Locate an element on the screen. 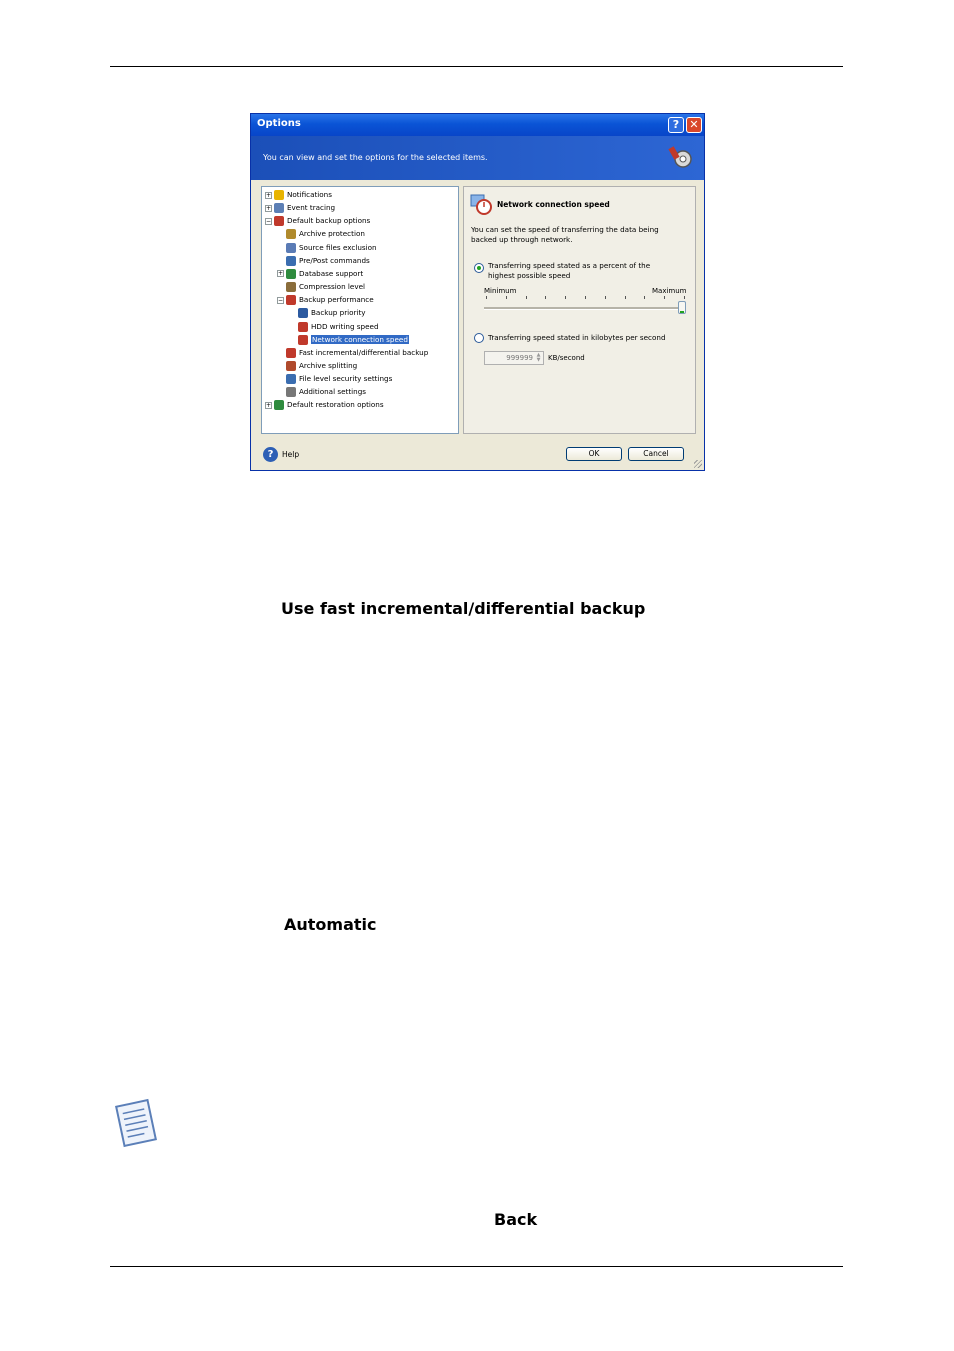  word-back: Back is located at coordinates (516, 1219).